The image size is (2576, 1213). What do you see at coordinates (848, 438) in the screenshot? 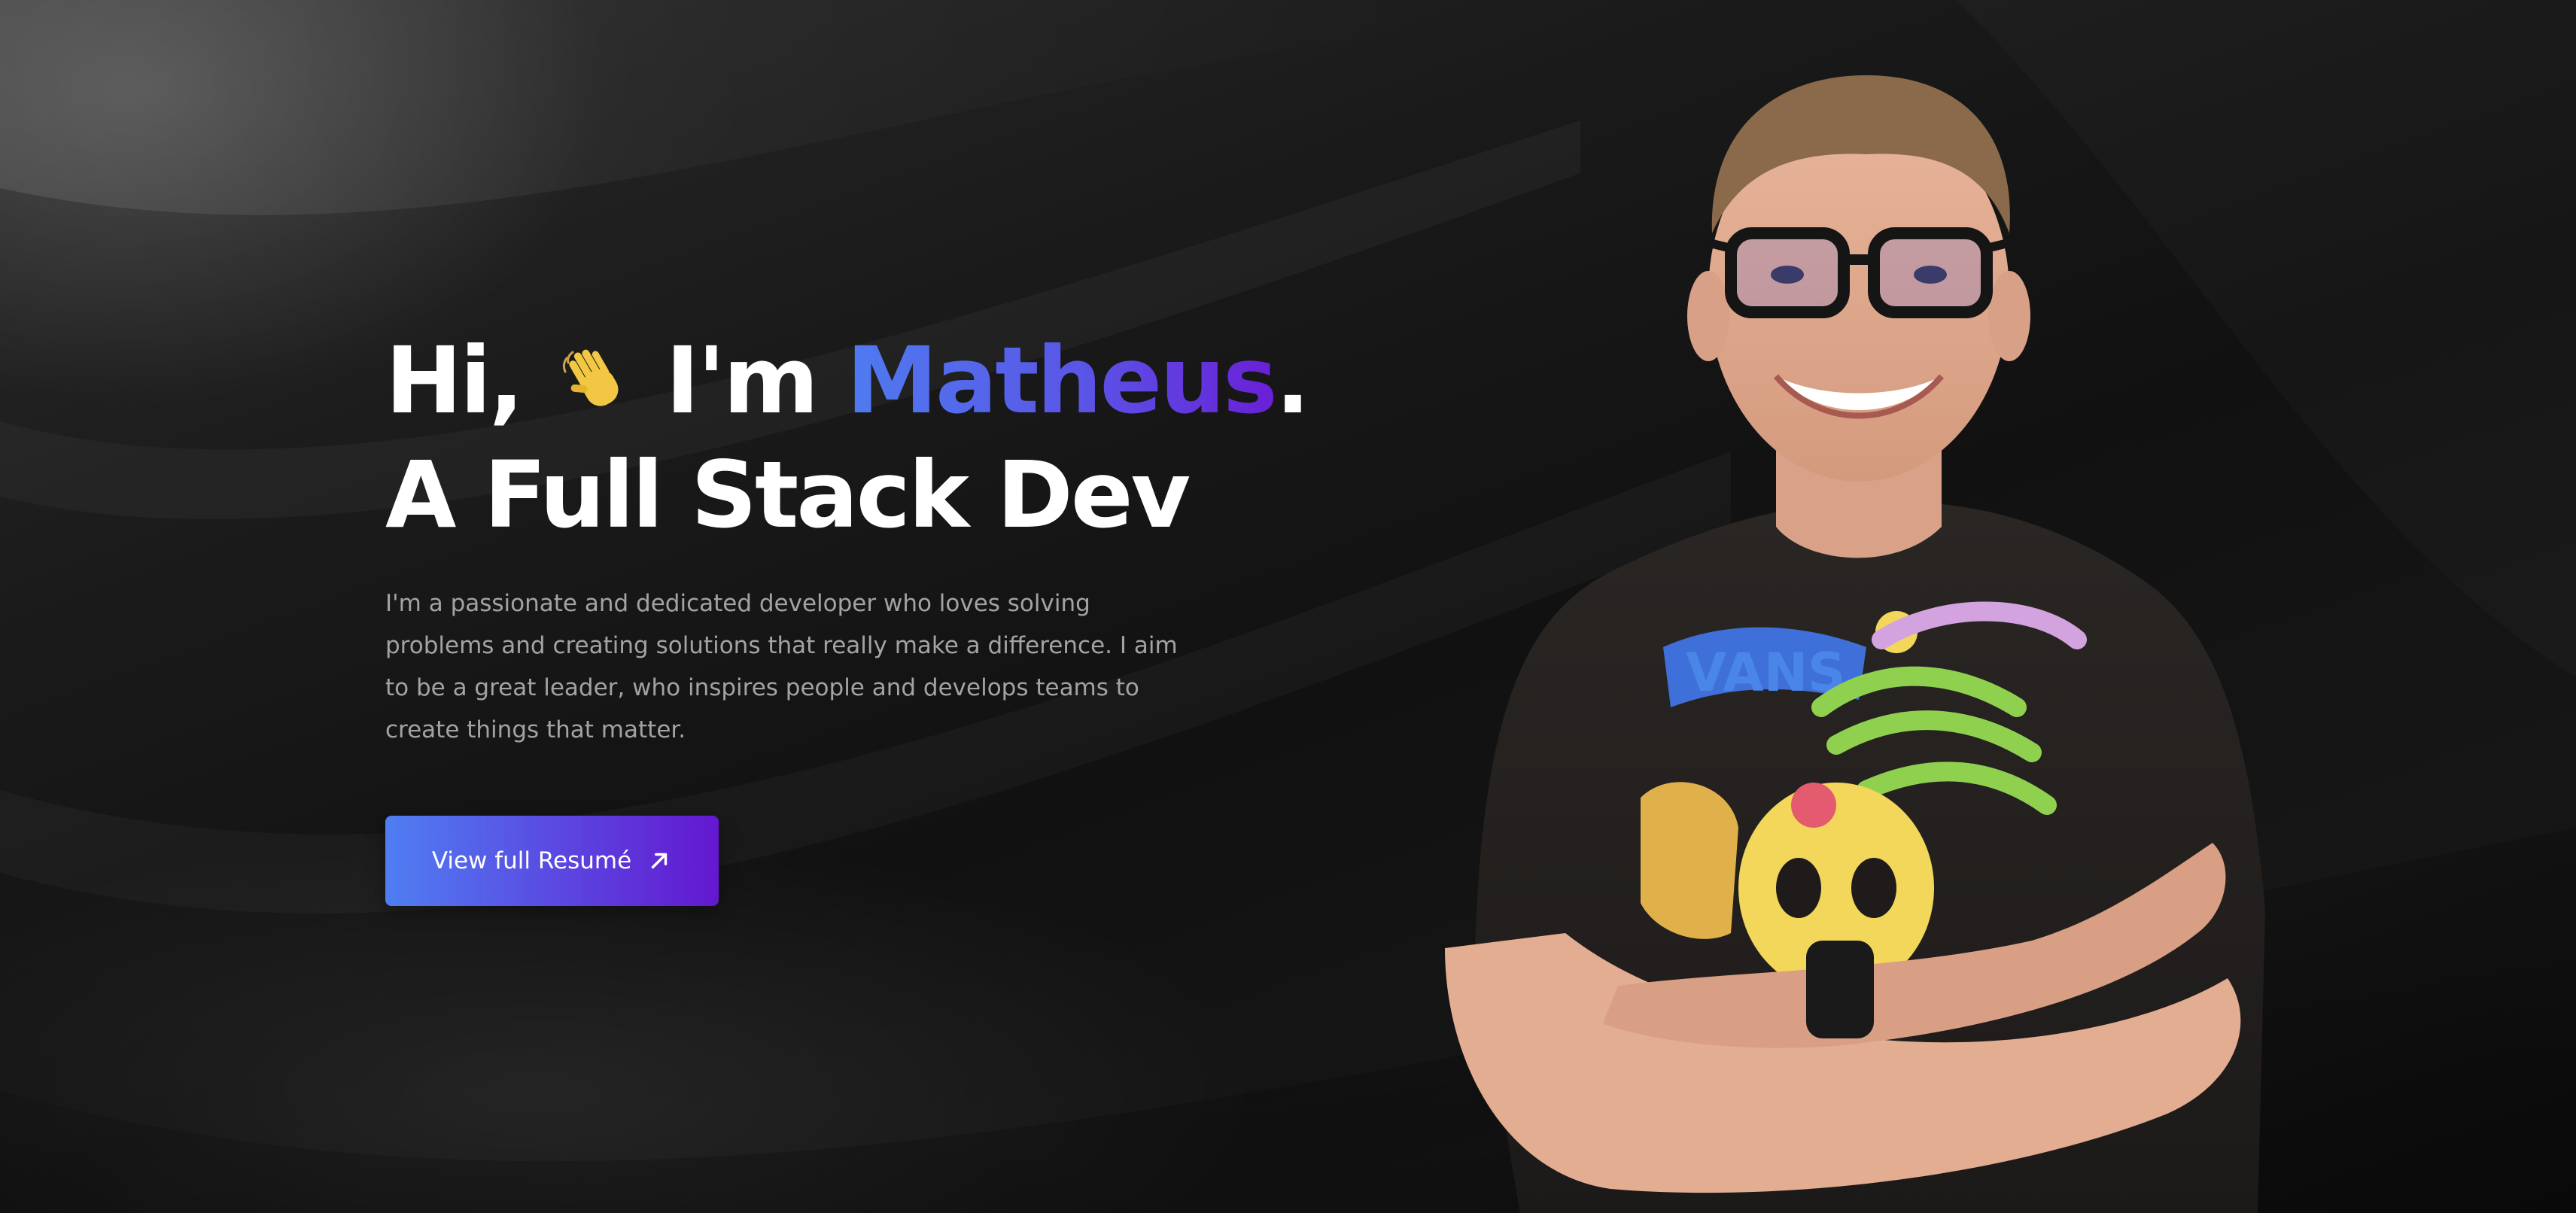
I see `hero-headline: Hi, I'm Matheus. A Full Stack Dev` at bounding box center [848, 438].